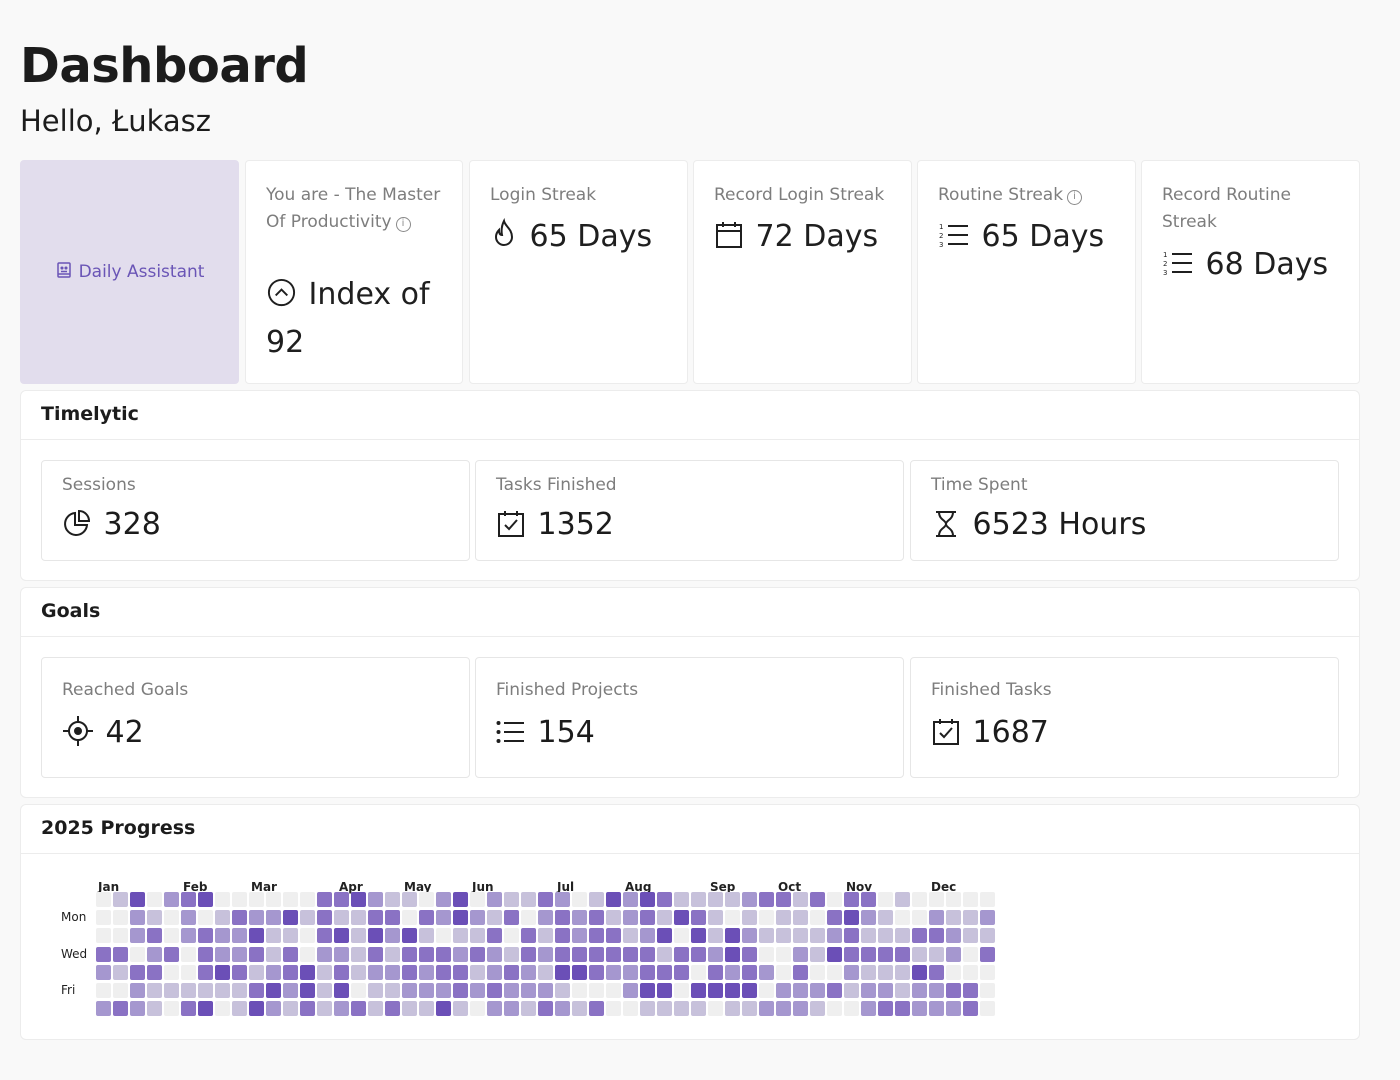 This screenshot has height=1080, width=1400. Describe the element at coordinates (129, 272) in the screenshot. I see `daily-assistant-button: Daily Assistant` at that location.